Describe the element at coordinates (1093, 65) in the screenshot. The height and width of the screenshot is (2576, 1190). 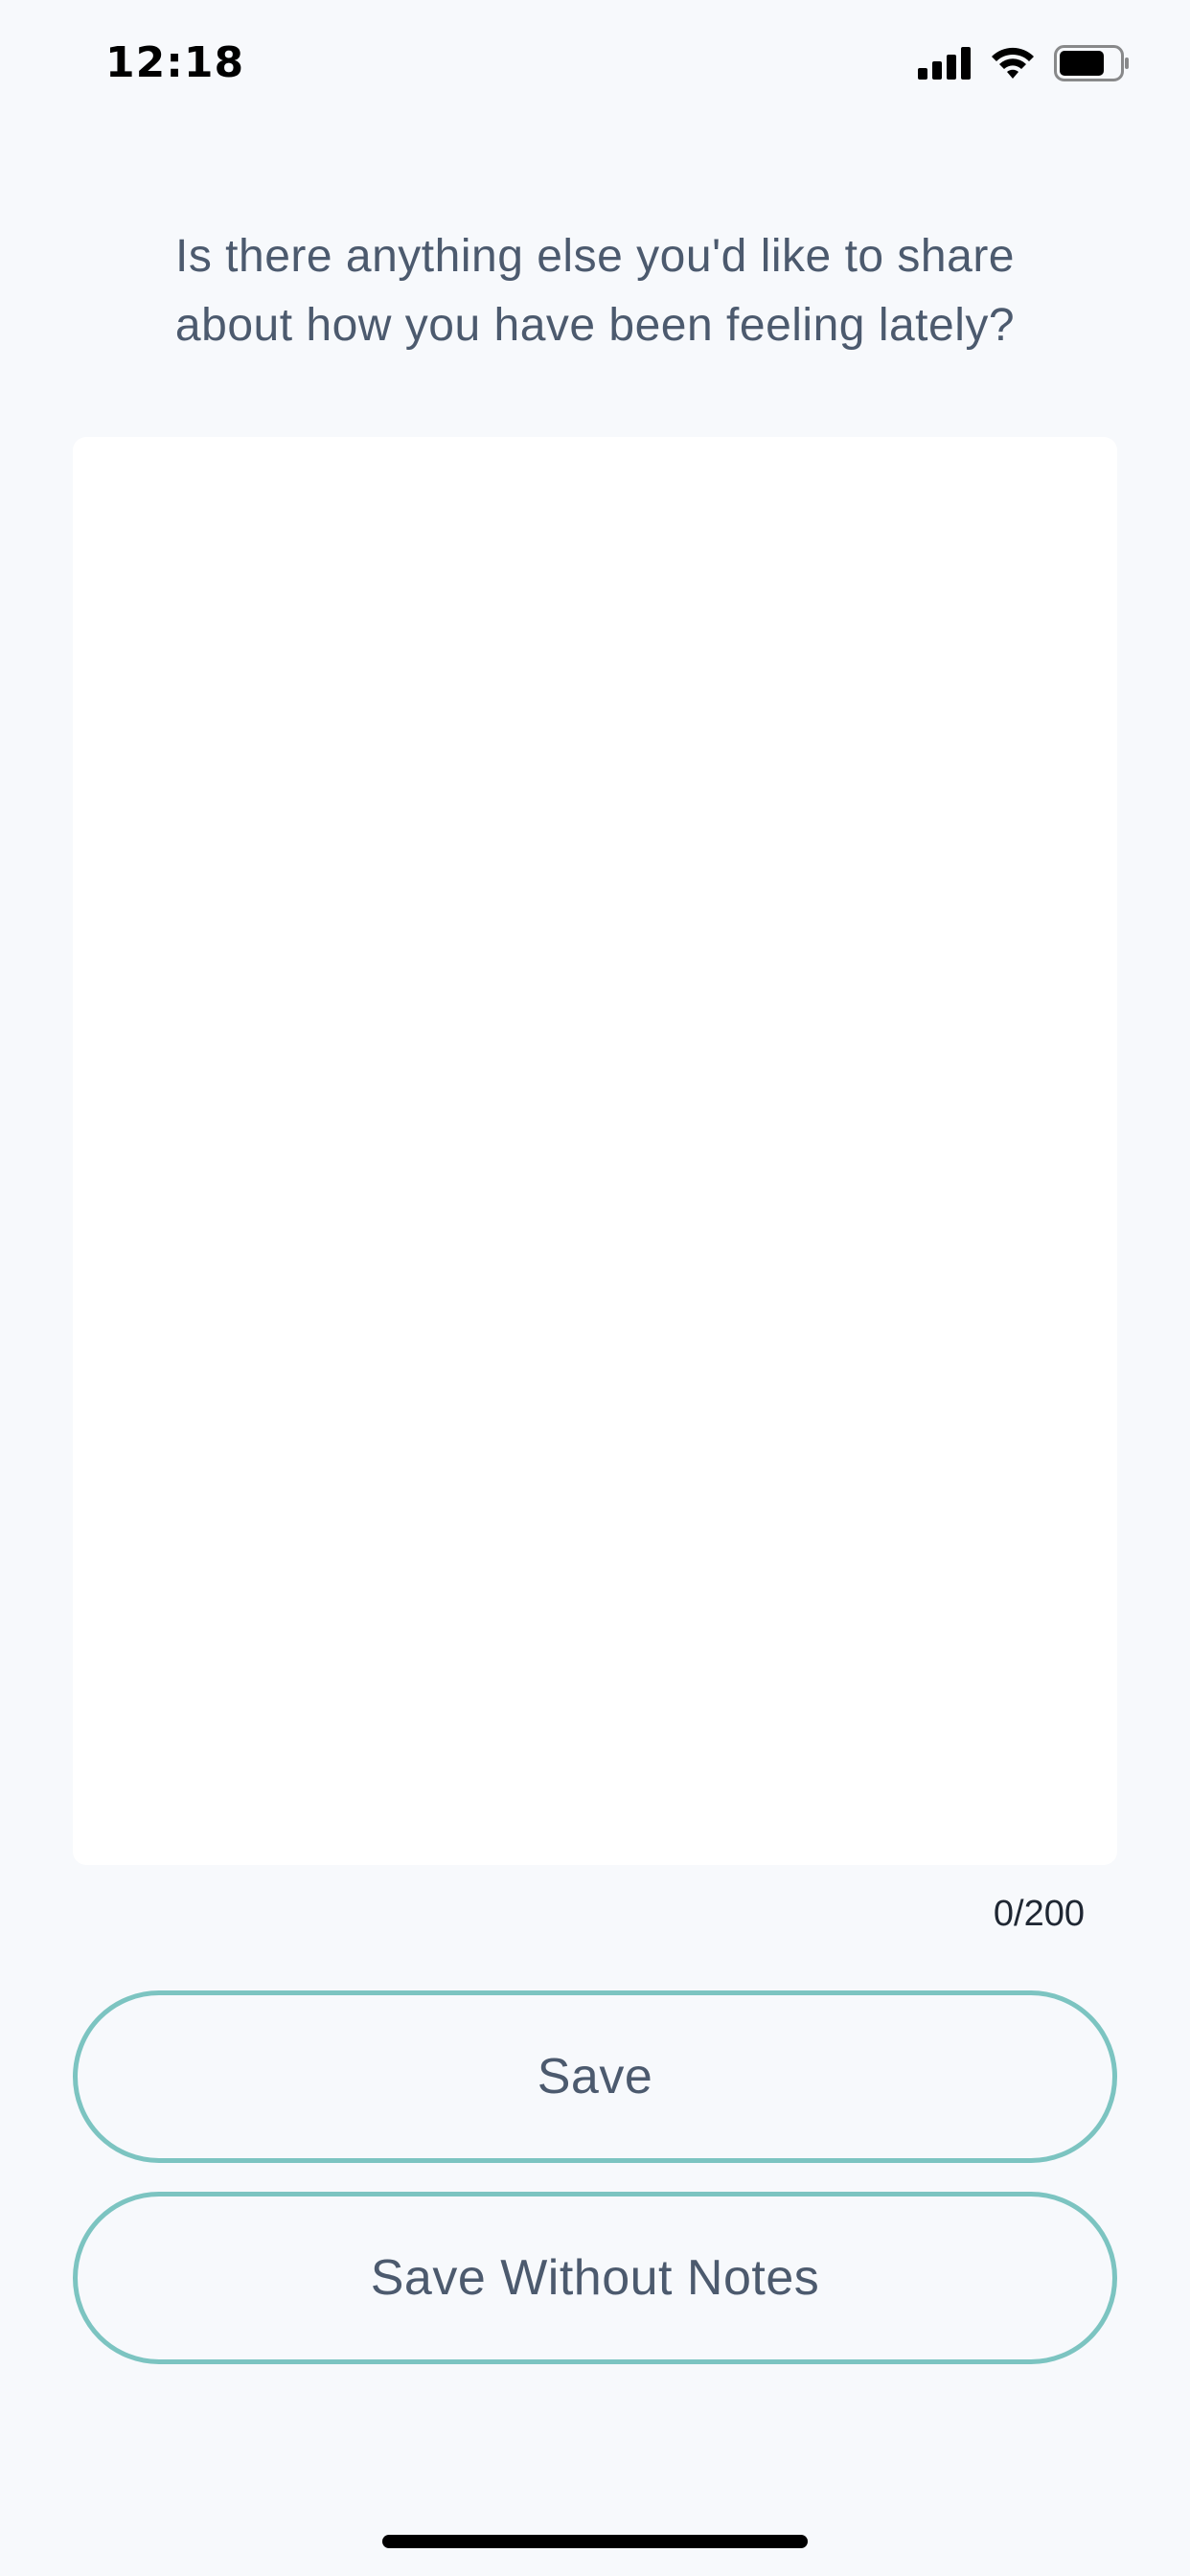
I see `battery-icon` at that location.